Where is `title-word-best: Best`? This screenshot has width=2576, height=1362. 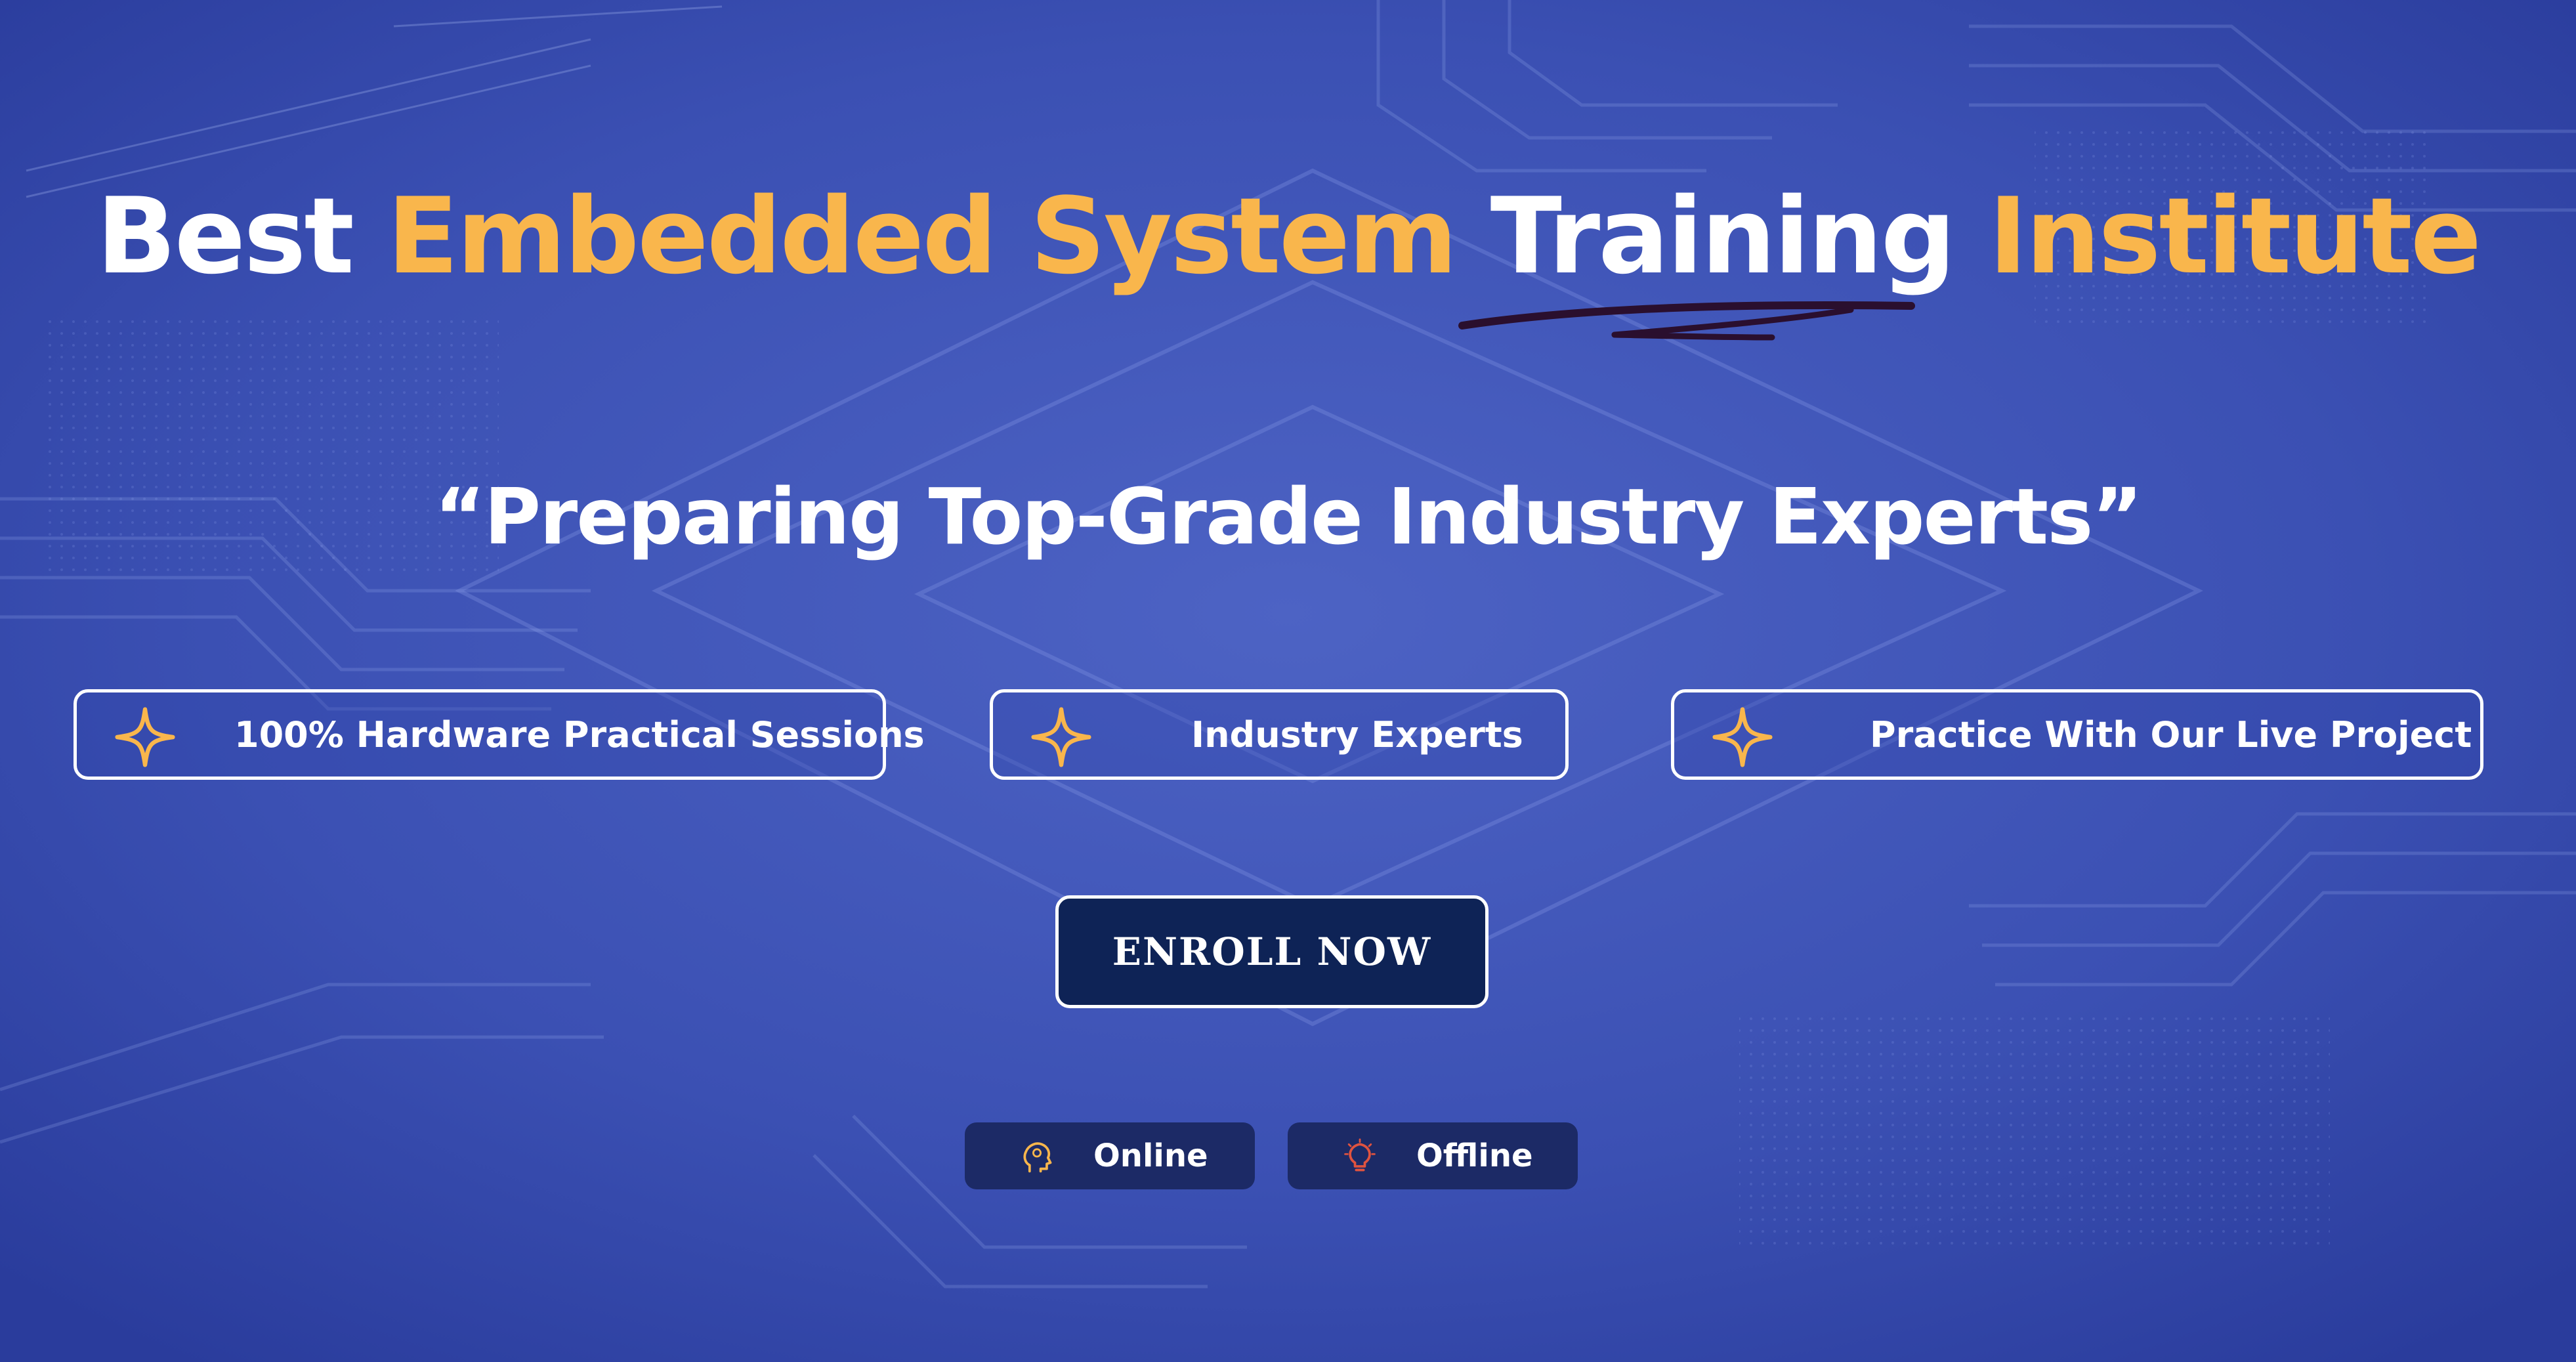 title-word-best: Best is located at coordinates (225, 236).